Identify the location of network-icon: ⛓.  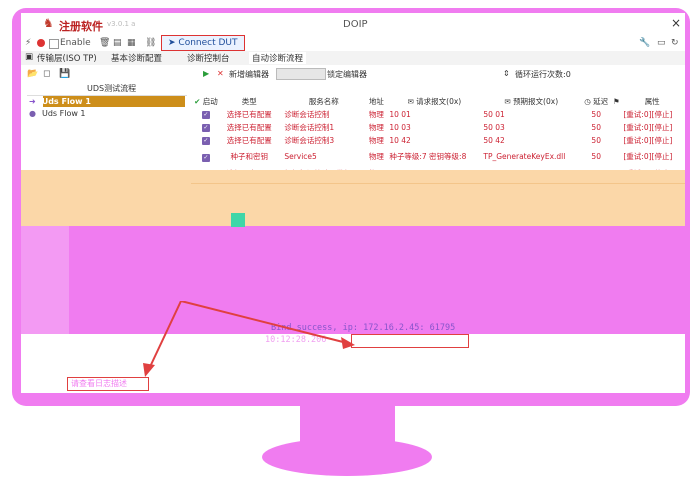
(150, 43).